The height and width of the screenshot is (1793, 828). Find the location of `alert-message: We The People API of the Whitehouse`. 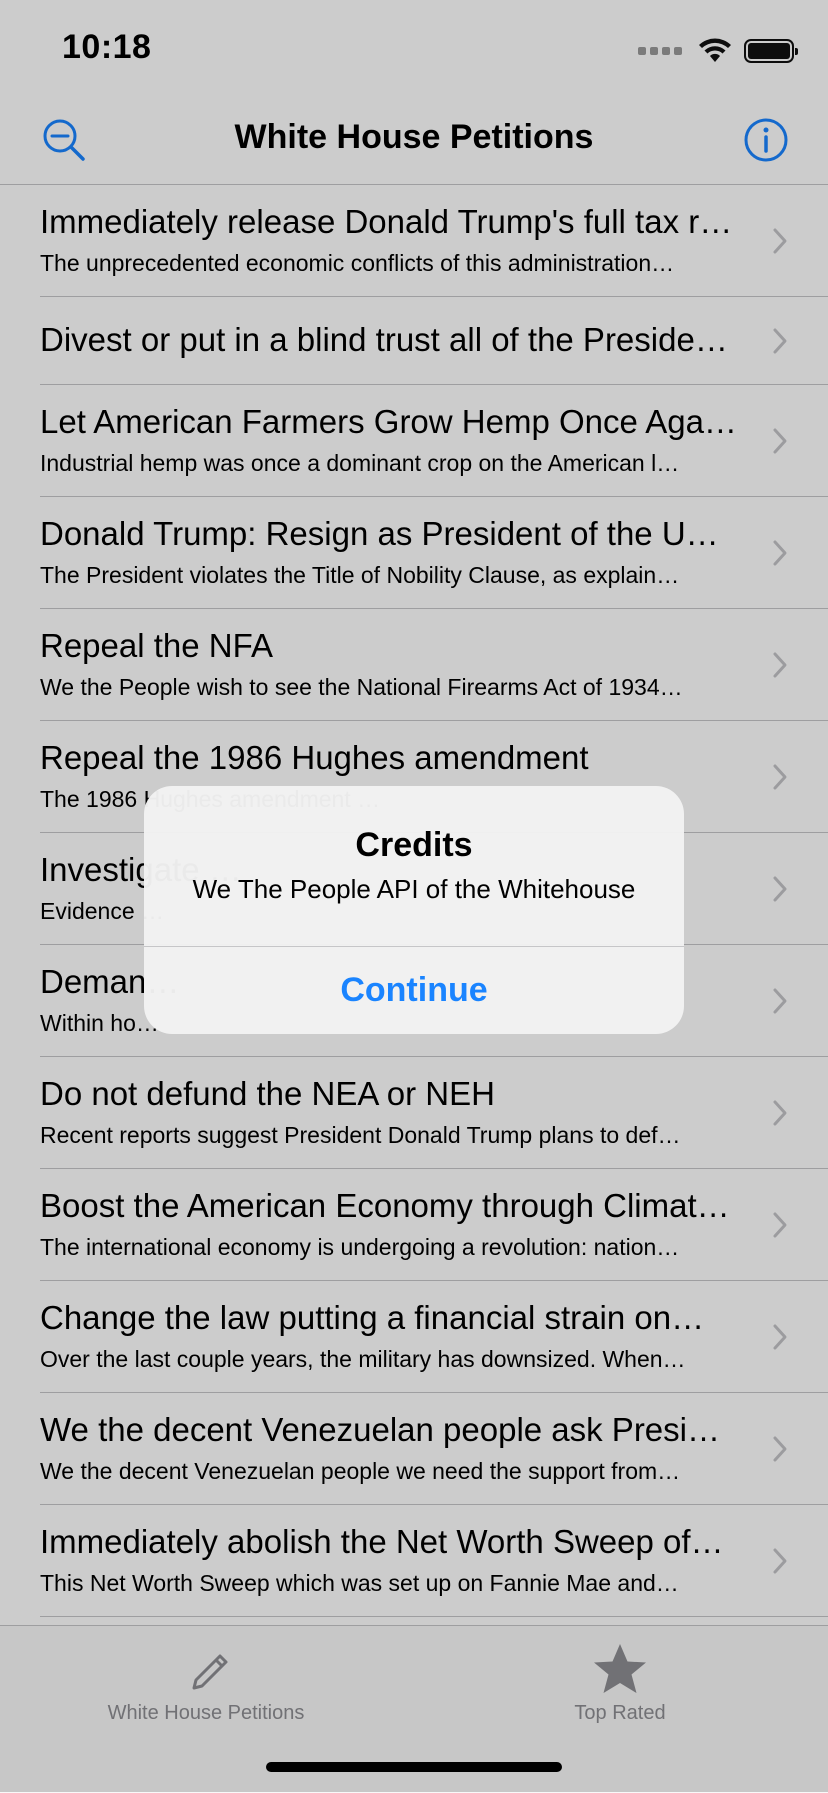

alert-message: We The People API of the Whitehouse is located at coordinates (414, 889).